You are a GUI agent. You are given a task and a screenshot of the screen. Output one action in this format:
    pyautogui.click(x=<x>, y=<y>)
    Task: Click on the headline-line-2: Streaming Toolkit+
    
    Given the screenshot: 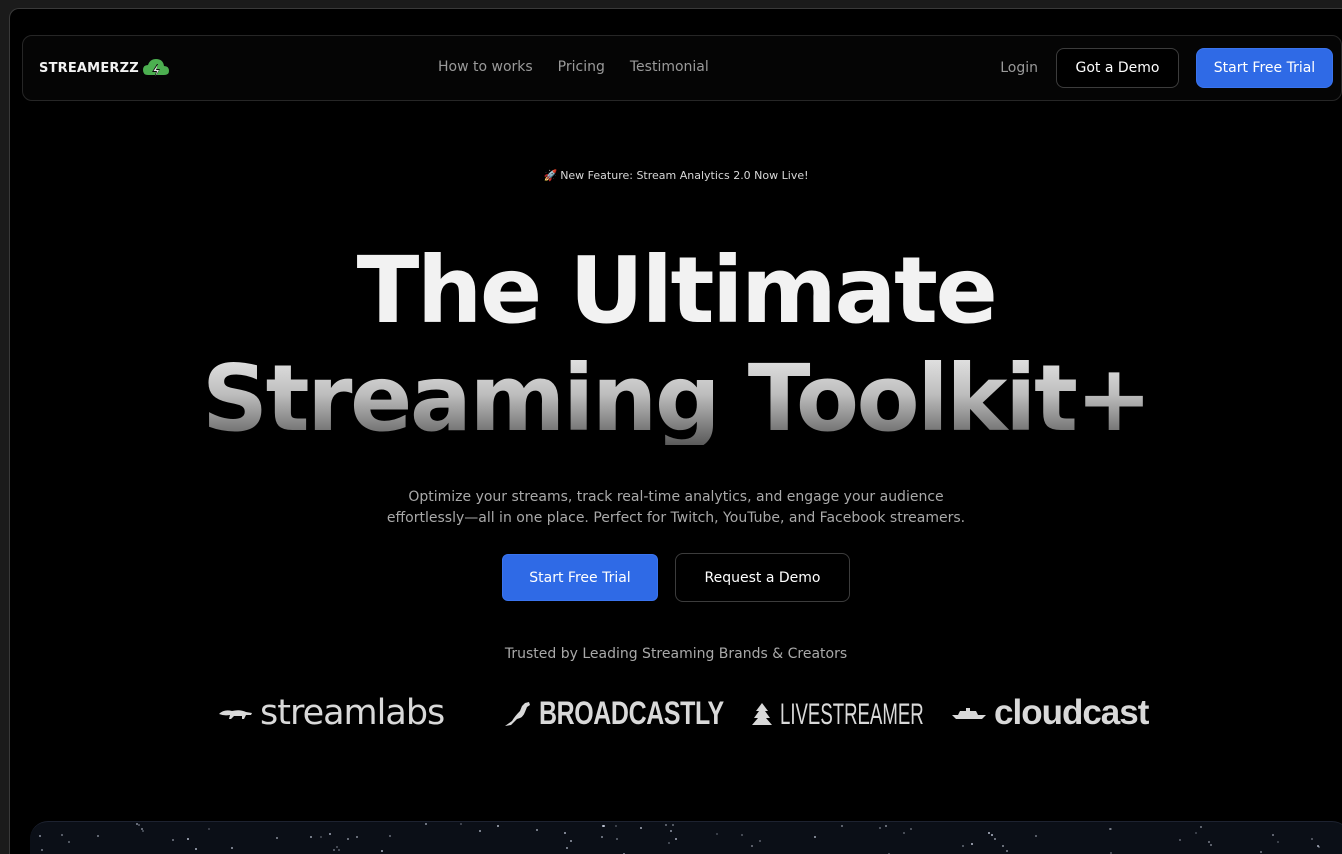 What is the action you would take?
    pyautogui.click(x=676, y=399)
    